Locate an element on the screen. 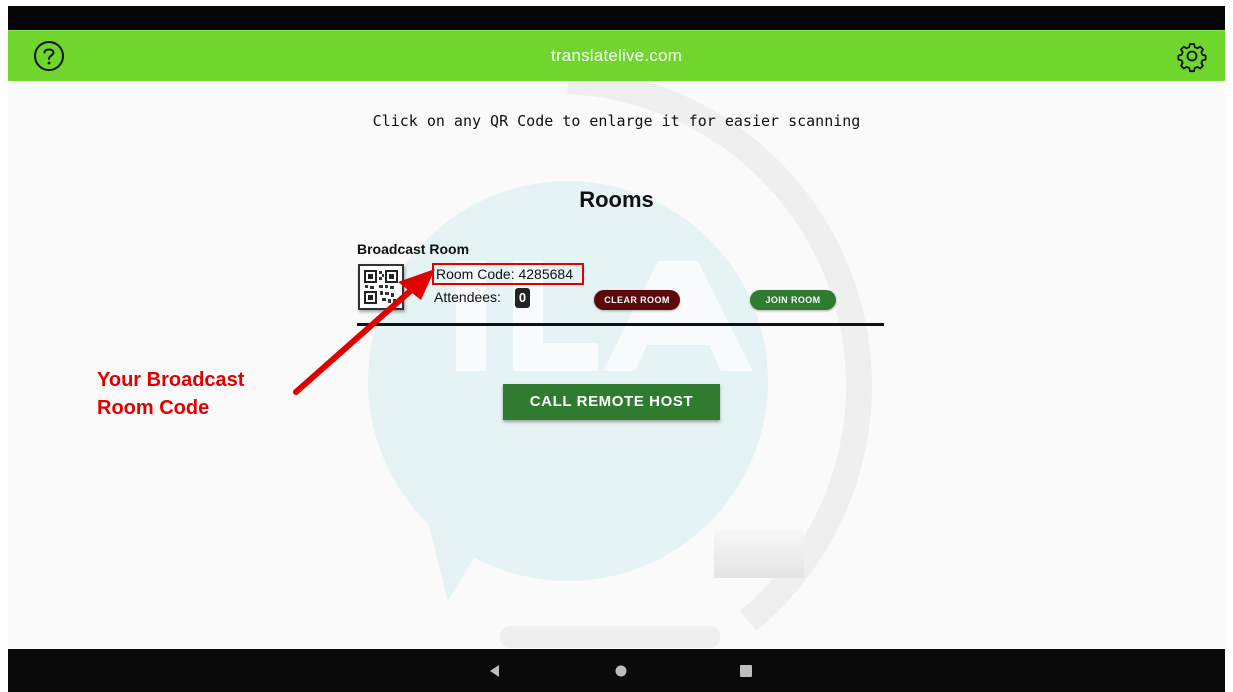 This screenshot has height=692, width=1233. back-triangle-icon is located at coordinates (495, 671).